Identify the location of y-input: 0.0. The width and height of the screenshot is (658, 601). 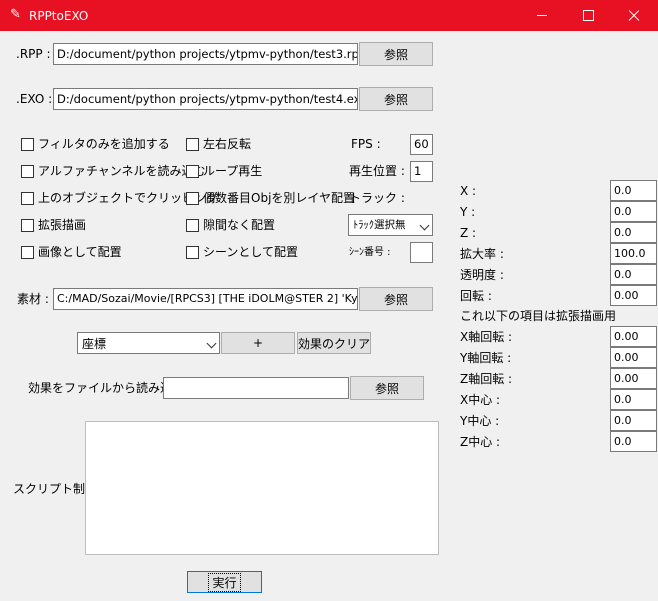
(633, 211).